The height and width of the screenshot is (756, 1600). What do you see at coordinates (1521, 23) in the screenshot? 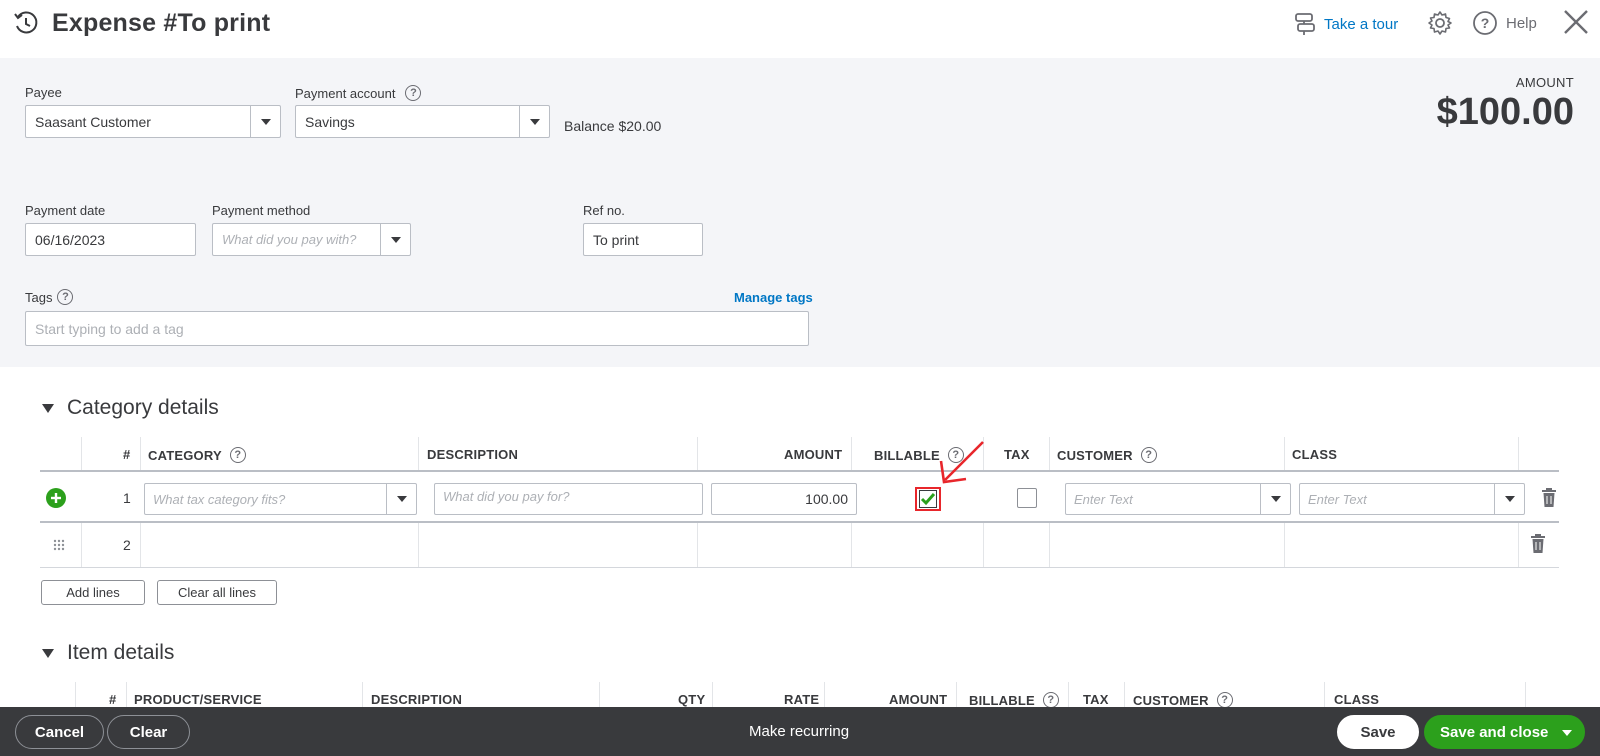
I see `help-label: Help` at bounding box center [1521, 23].